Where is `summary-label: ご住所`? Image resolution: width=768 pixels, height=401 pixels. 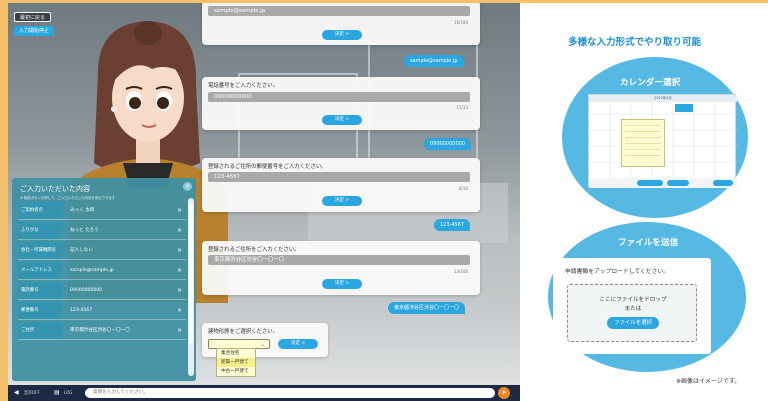
summary-label: ご住所 is located at coordinates (40, 330).